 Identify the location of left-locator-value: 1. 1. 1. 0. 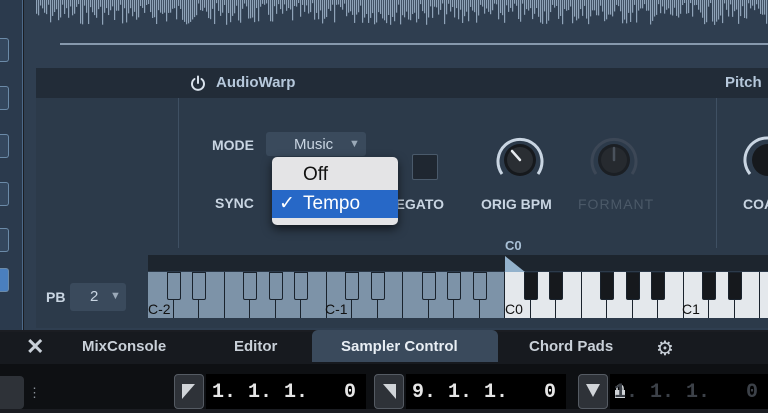
(283, 392).